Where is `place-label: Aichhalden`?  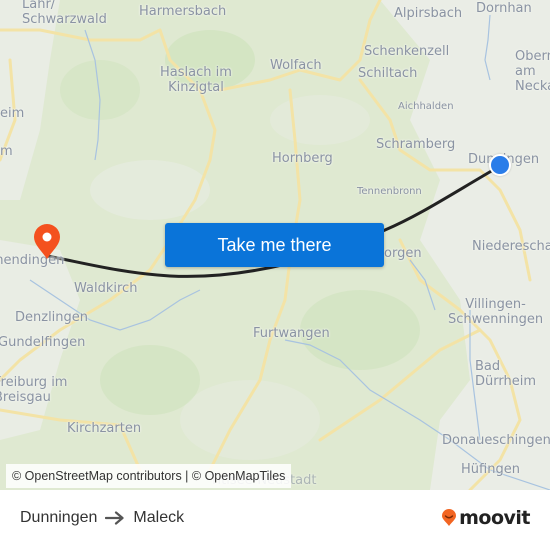 place-label: Aichhalden is located at coordinates (426, 106).